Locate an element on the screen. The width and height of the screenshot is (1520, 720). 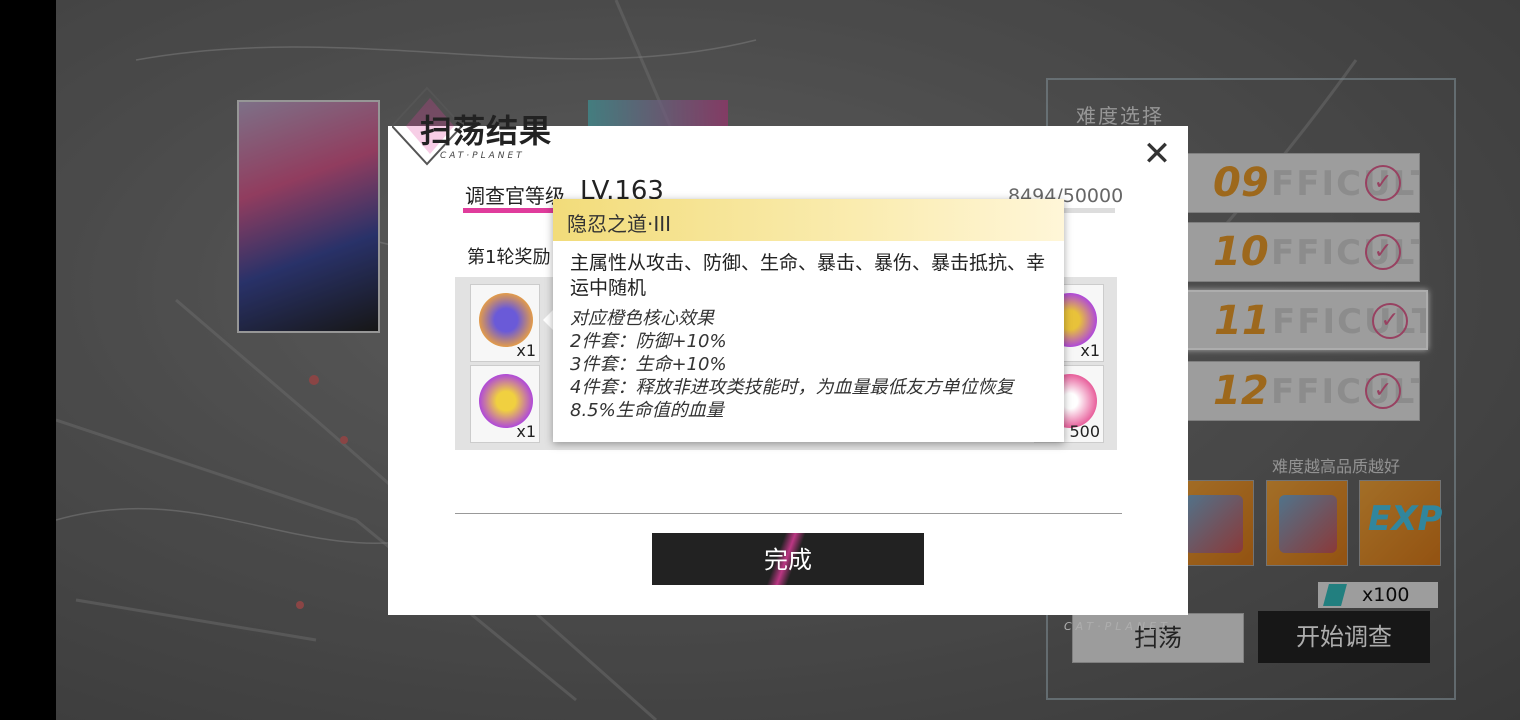
dialog-title-sub: CAT·PLANET is located at coordinates (482, 156).